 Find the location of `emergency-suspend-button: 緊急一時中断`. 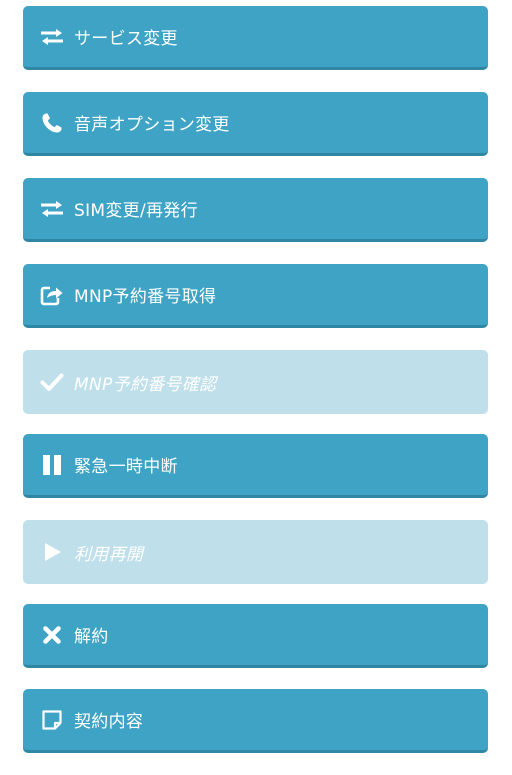

emergency-suspend-button: 緊急一時中断 is located at coordinates (255, 466).